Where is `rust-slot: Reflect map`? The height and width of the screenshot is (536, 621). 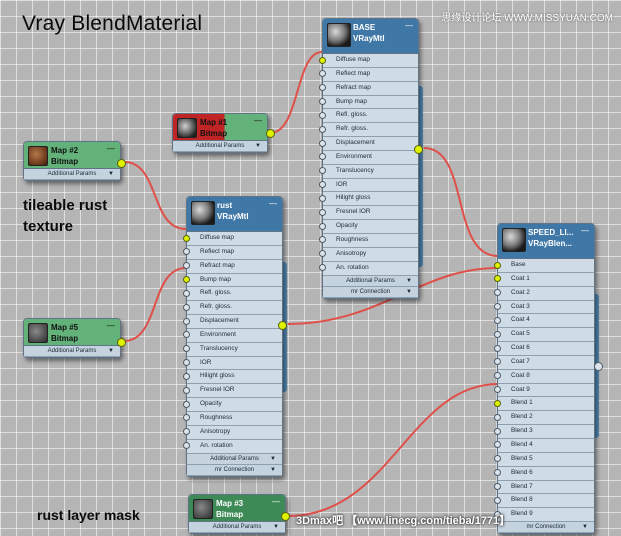
rust-slot: Reflect map is located at coordinates (232, 252).